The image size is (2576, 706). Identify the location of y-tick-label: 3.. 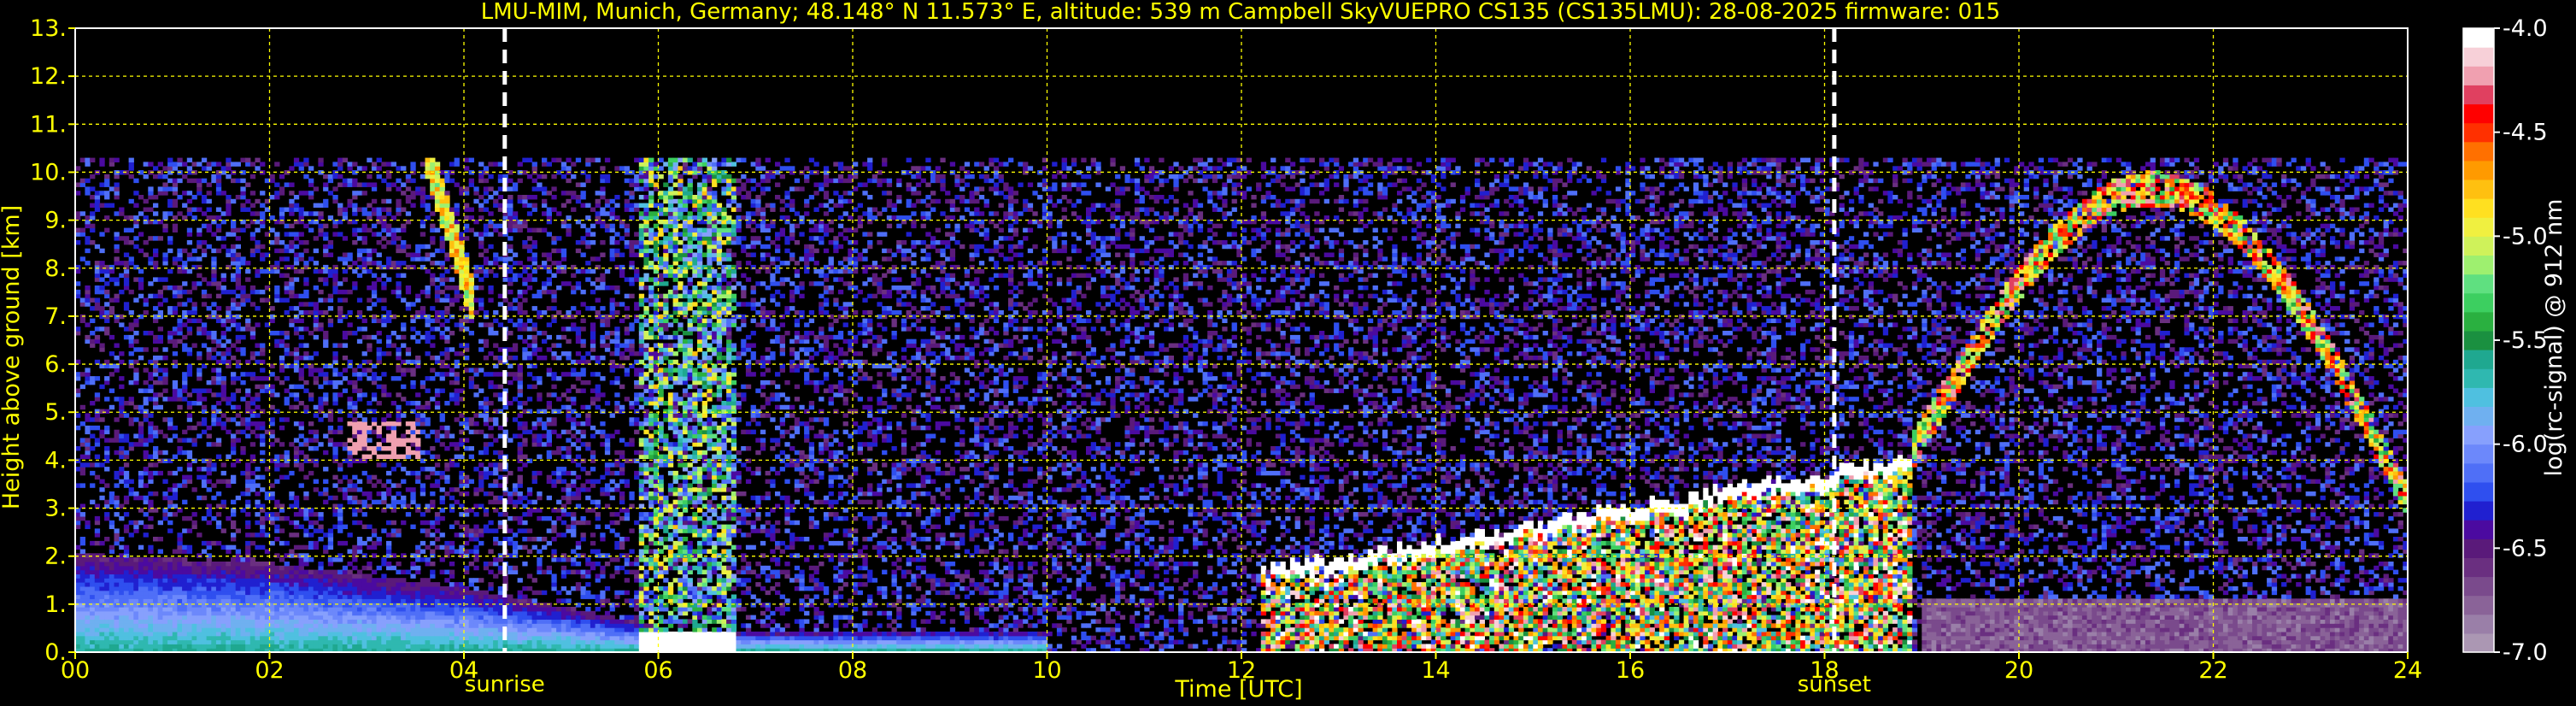
(55, 509).